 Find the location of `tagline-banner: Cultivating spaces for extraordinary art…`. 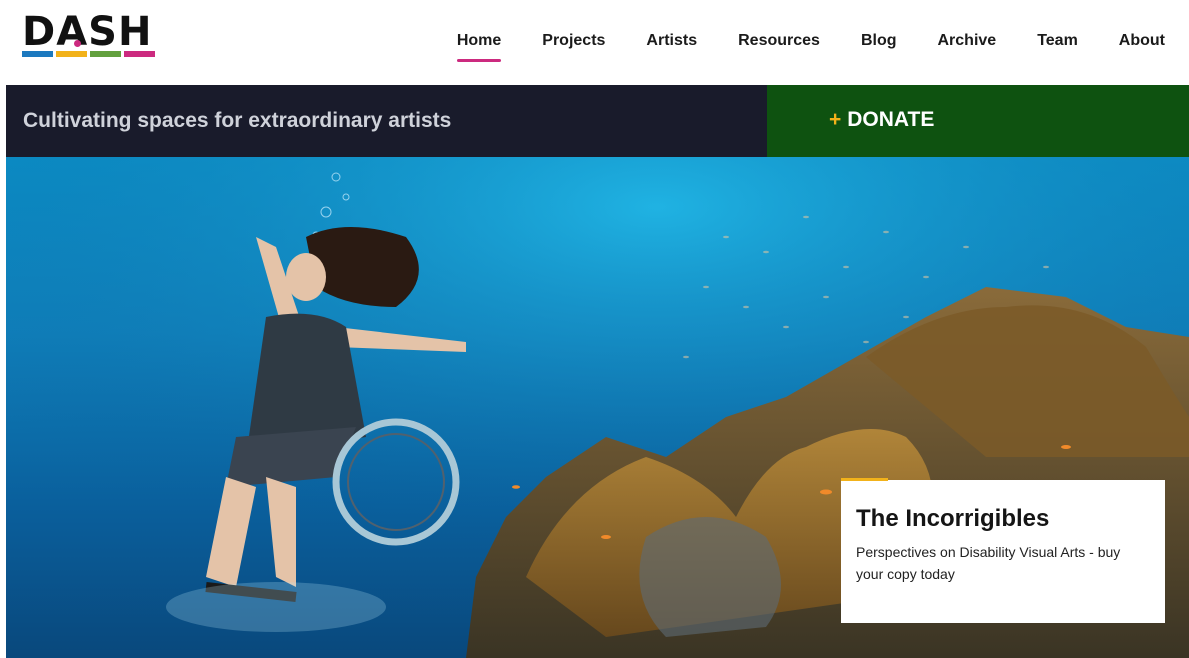

tagline-banner: Cultivating spaces for extraordinary art… is located at coordinates (597, 121).